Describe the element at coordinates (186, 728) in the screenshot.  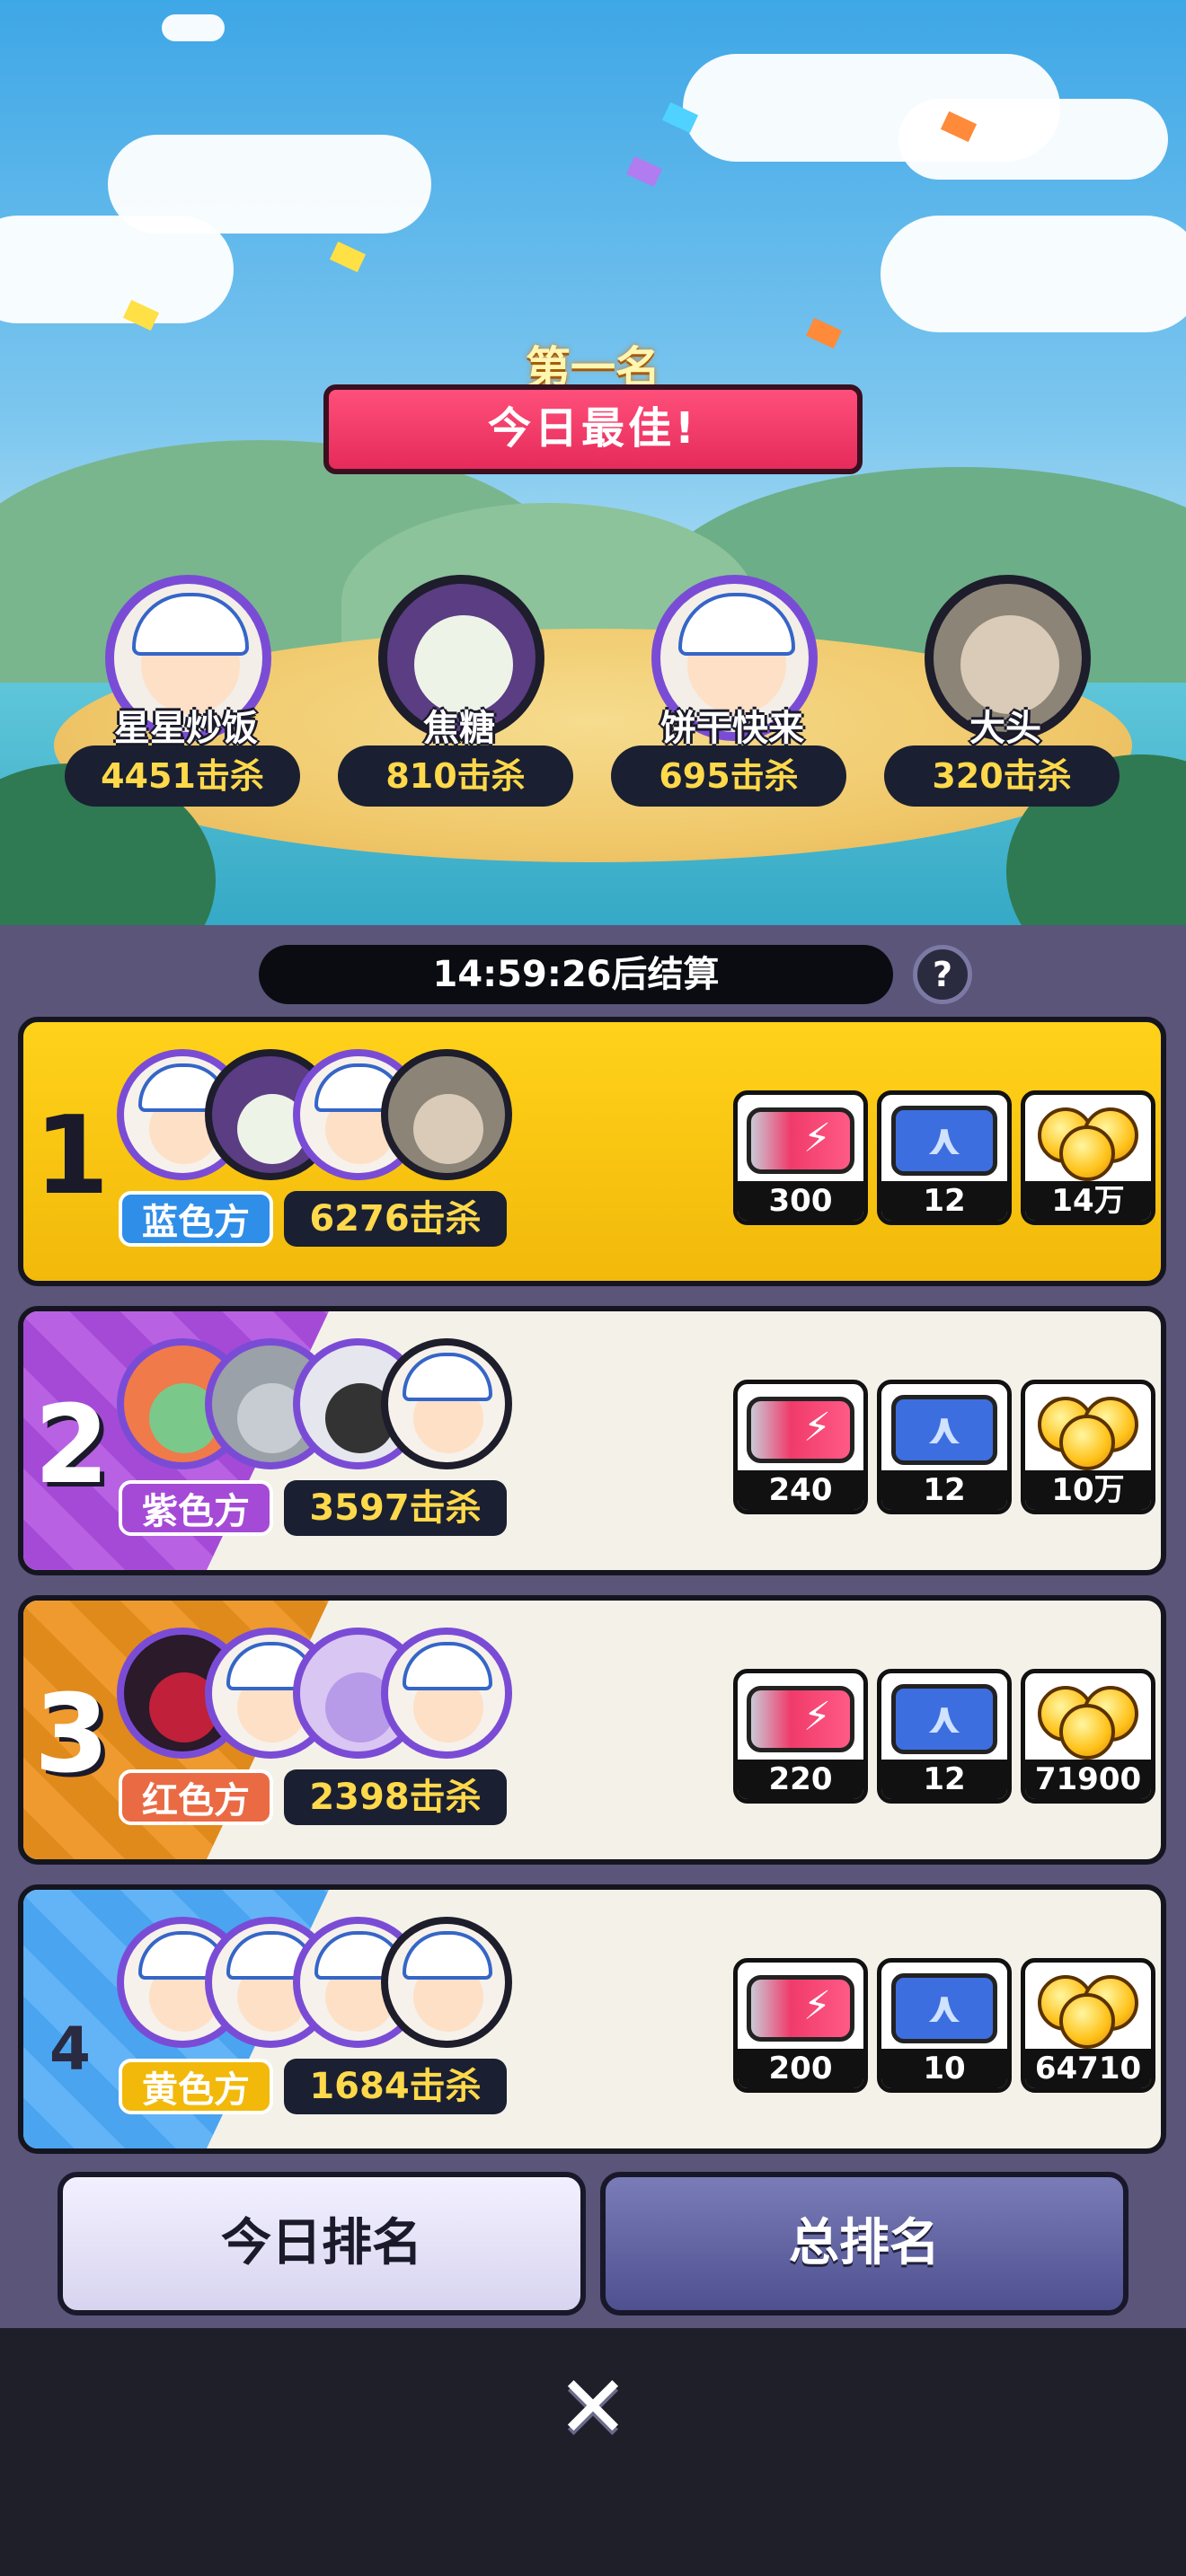
I see `player-name: 星星炒饭` at that location.